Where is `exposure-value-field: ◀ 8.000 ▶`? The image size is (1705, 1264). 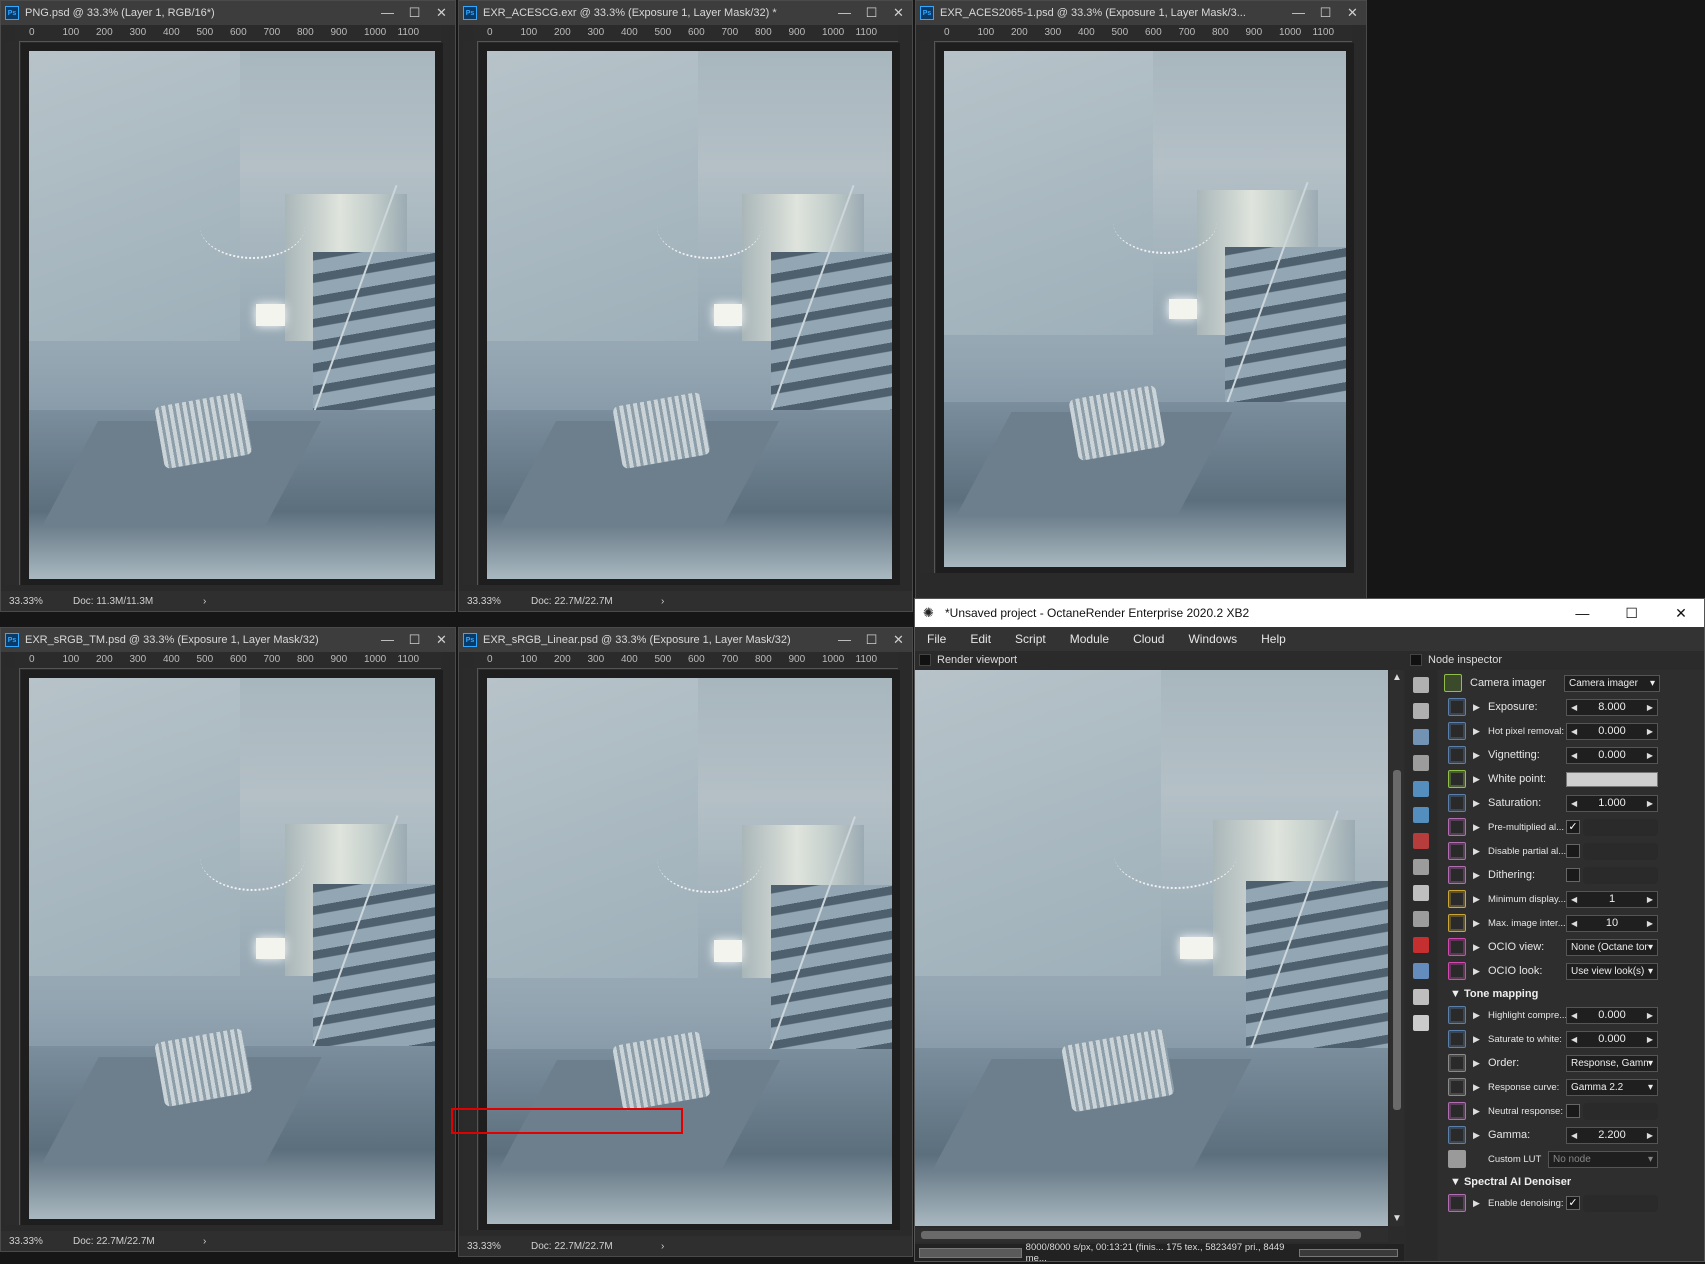 exposure-value-field: ◀ 8.000 ▶ is located at coordinates (1612, 707).